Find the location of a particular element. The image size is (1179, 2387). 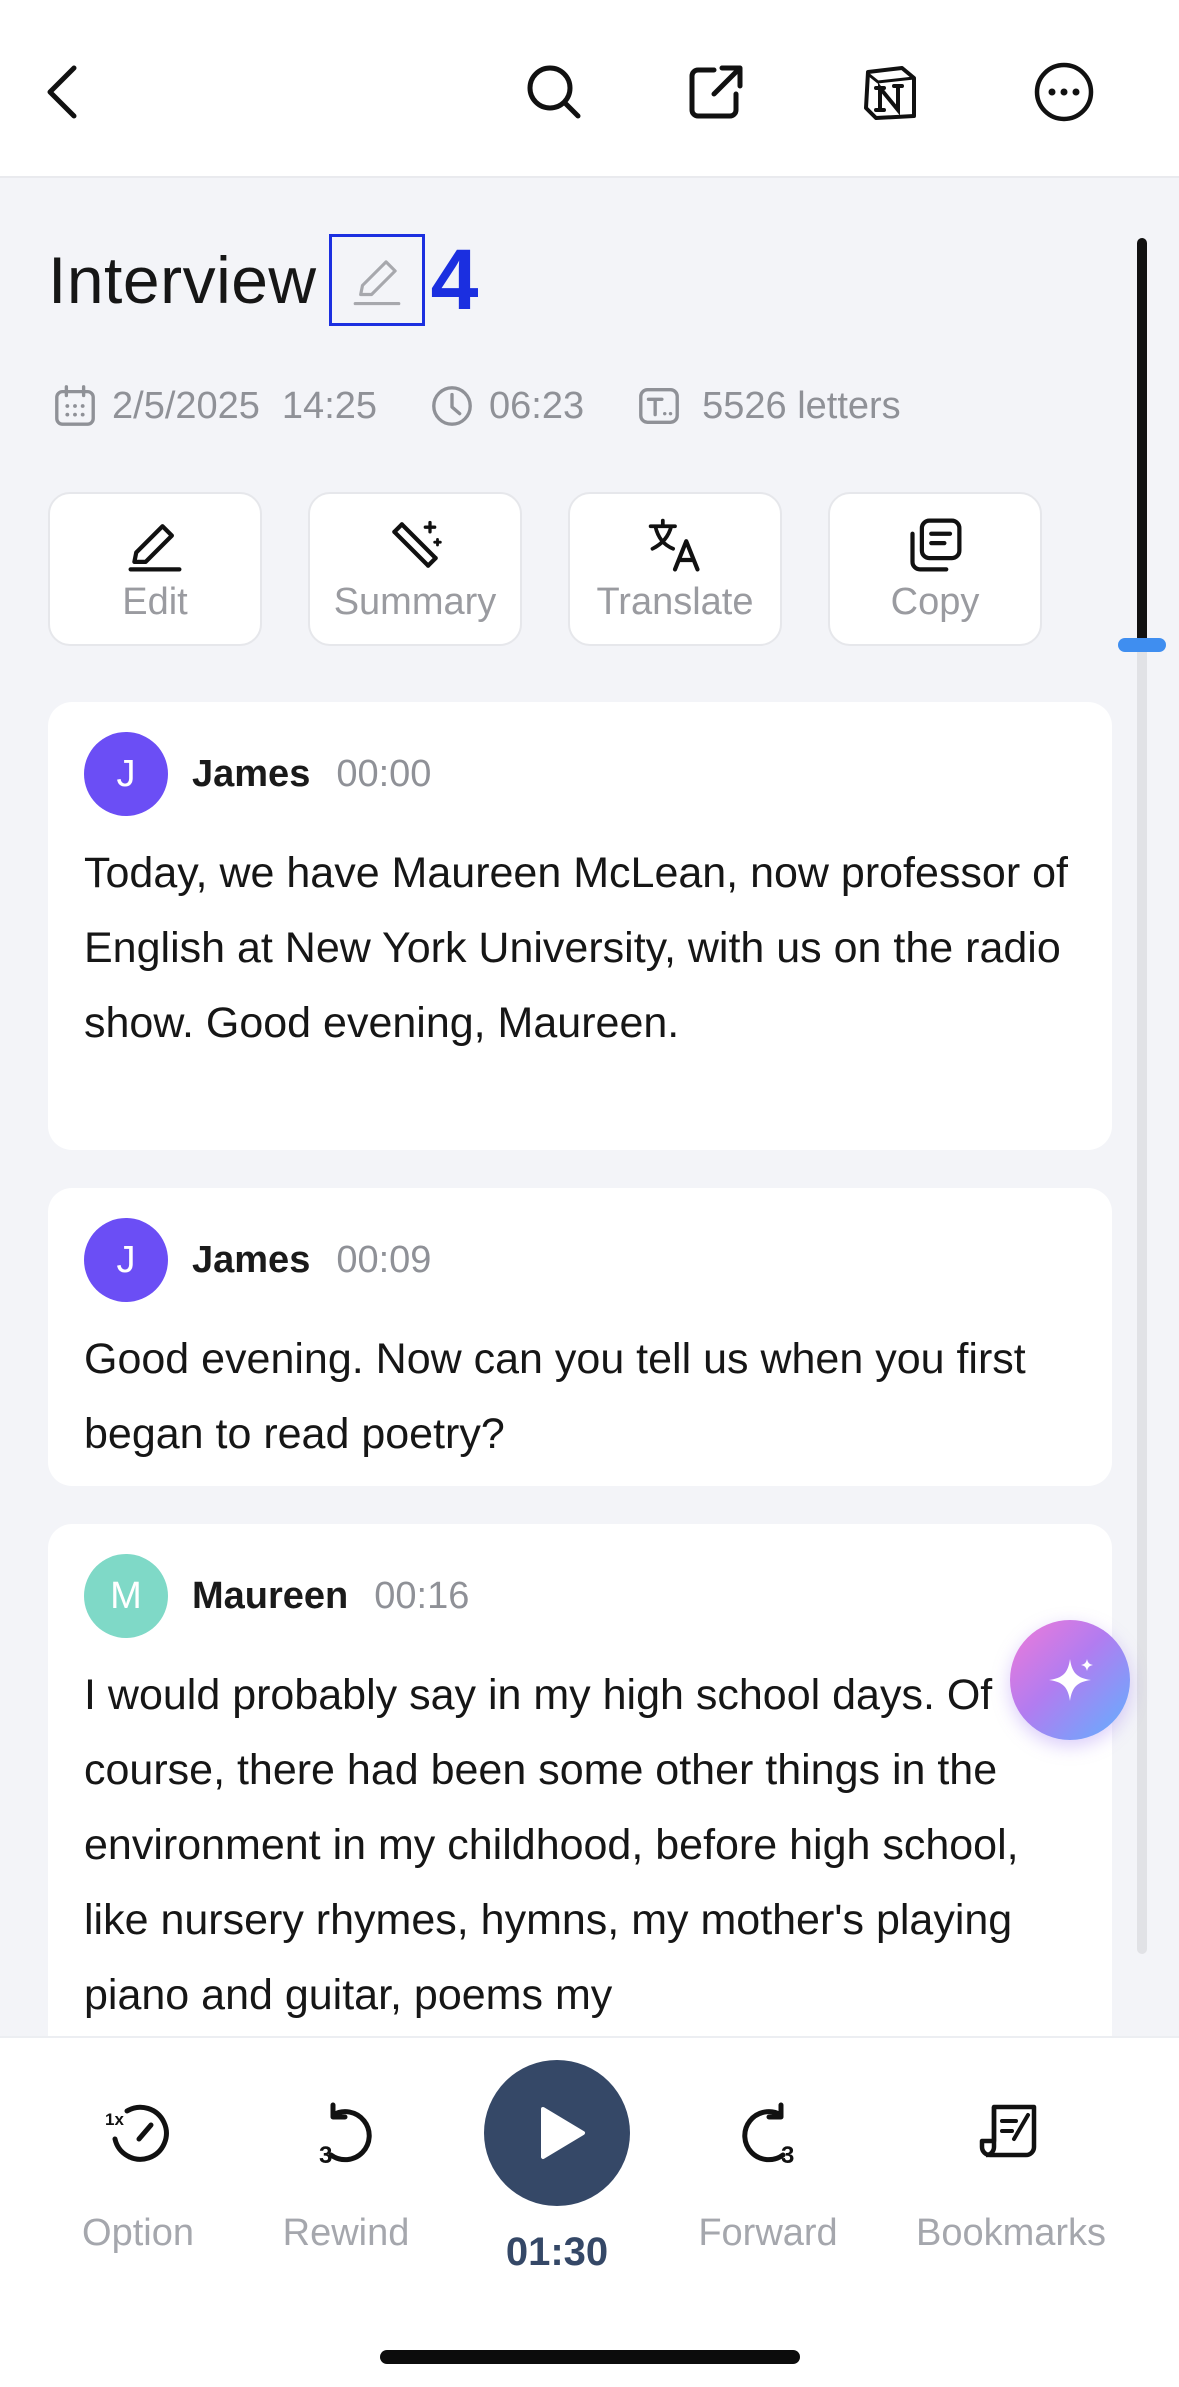

speaker-name: Maureen is located at coordinates (270, 1595).